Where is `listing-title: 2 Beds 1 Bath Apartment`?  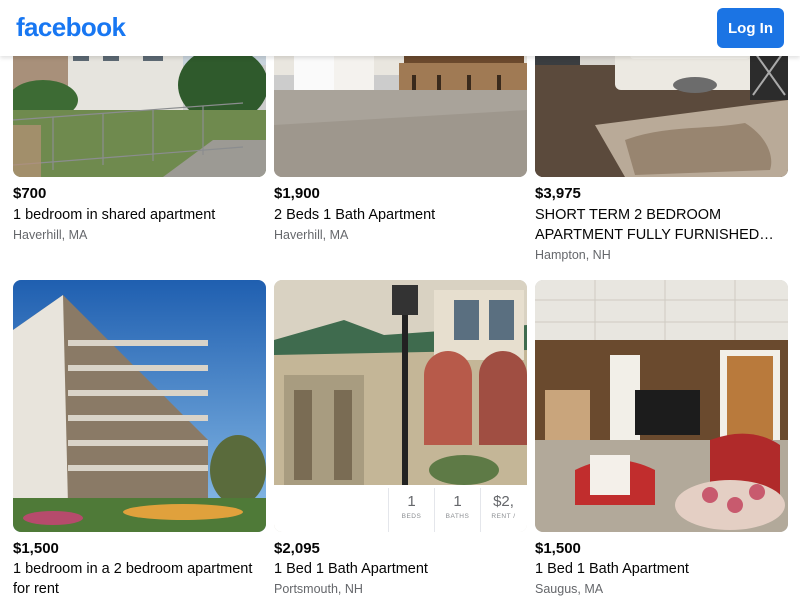 listing-title: 2 Beds 1 Bath Apartment is located at coordinates (355, 215).